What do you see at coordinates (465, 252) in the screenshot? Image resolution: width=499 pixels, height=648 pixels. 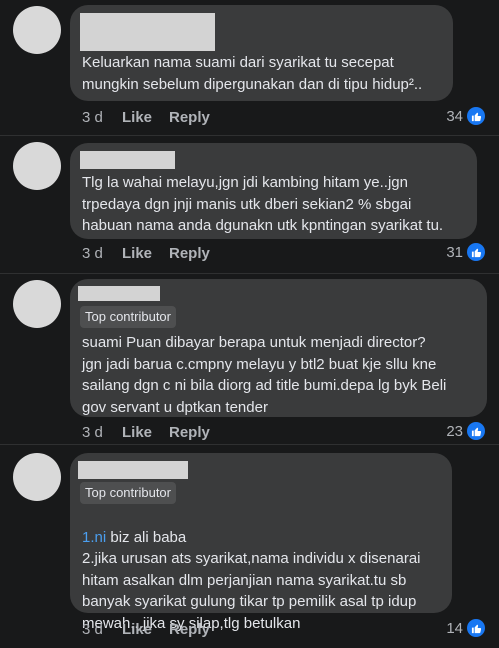 I see `reaction-summary: 31` at bounding box center [465, 252].